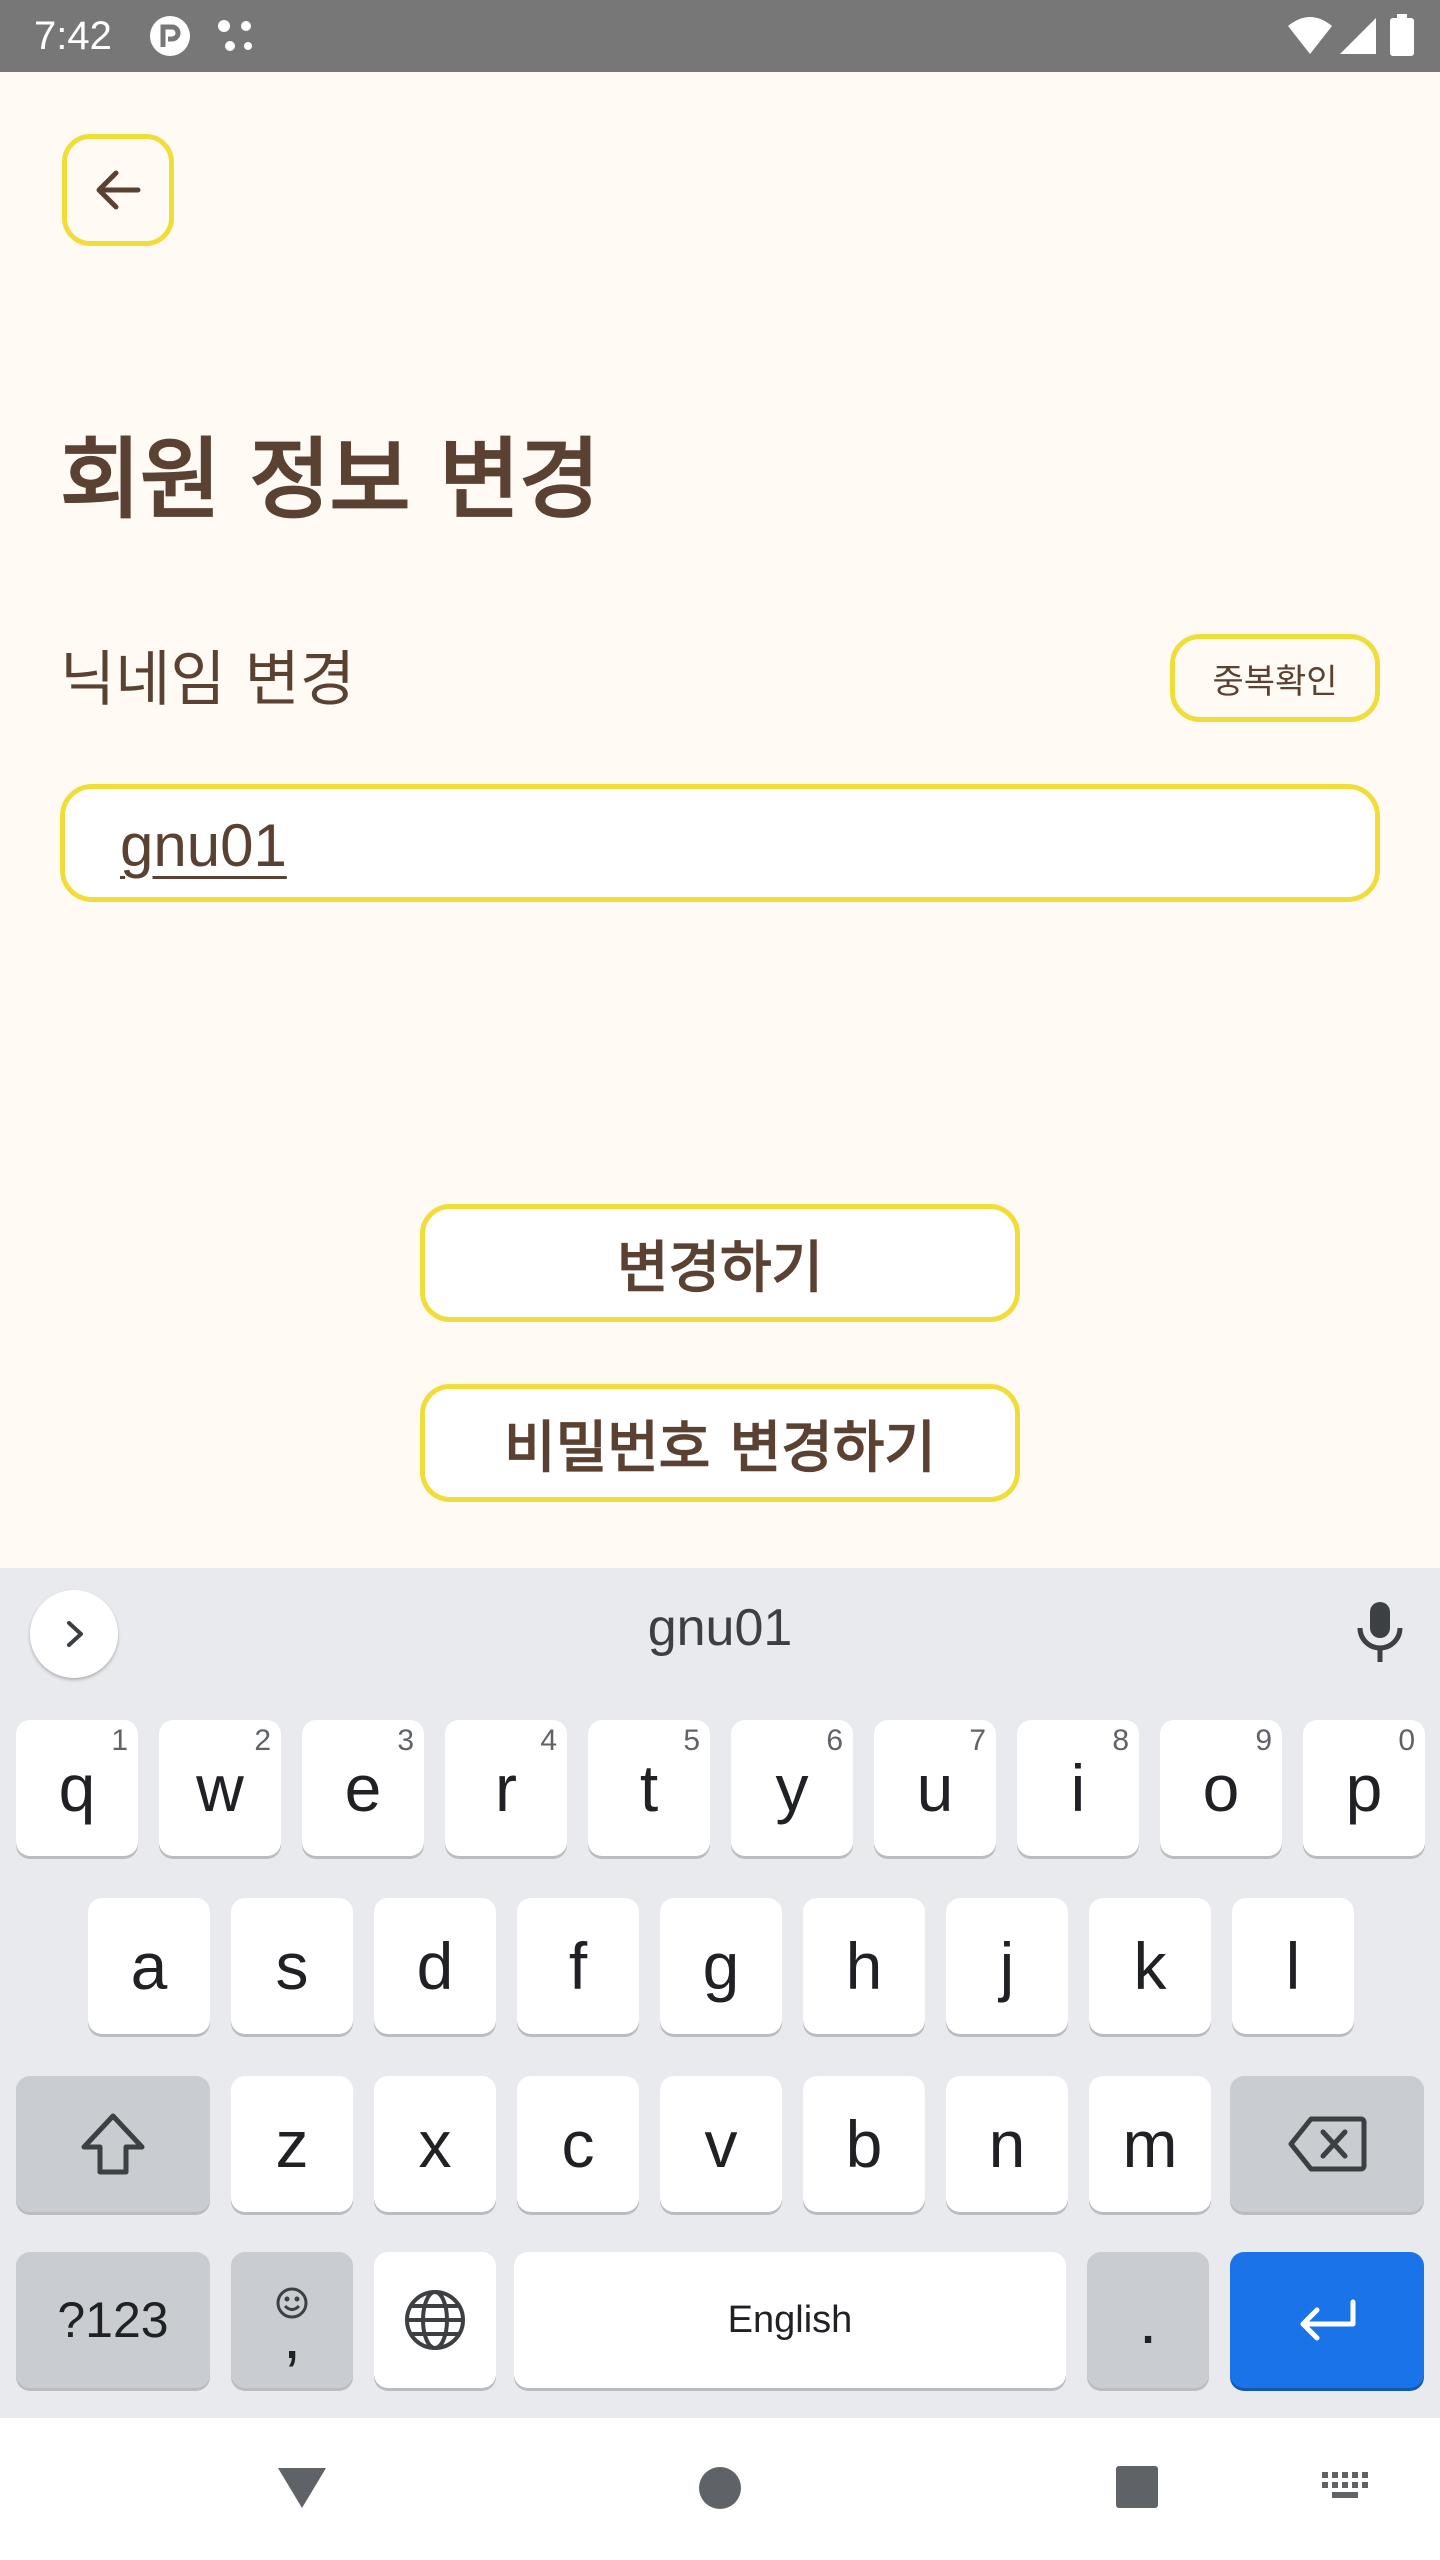  I want to click on language-key, so click(435, 2320).